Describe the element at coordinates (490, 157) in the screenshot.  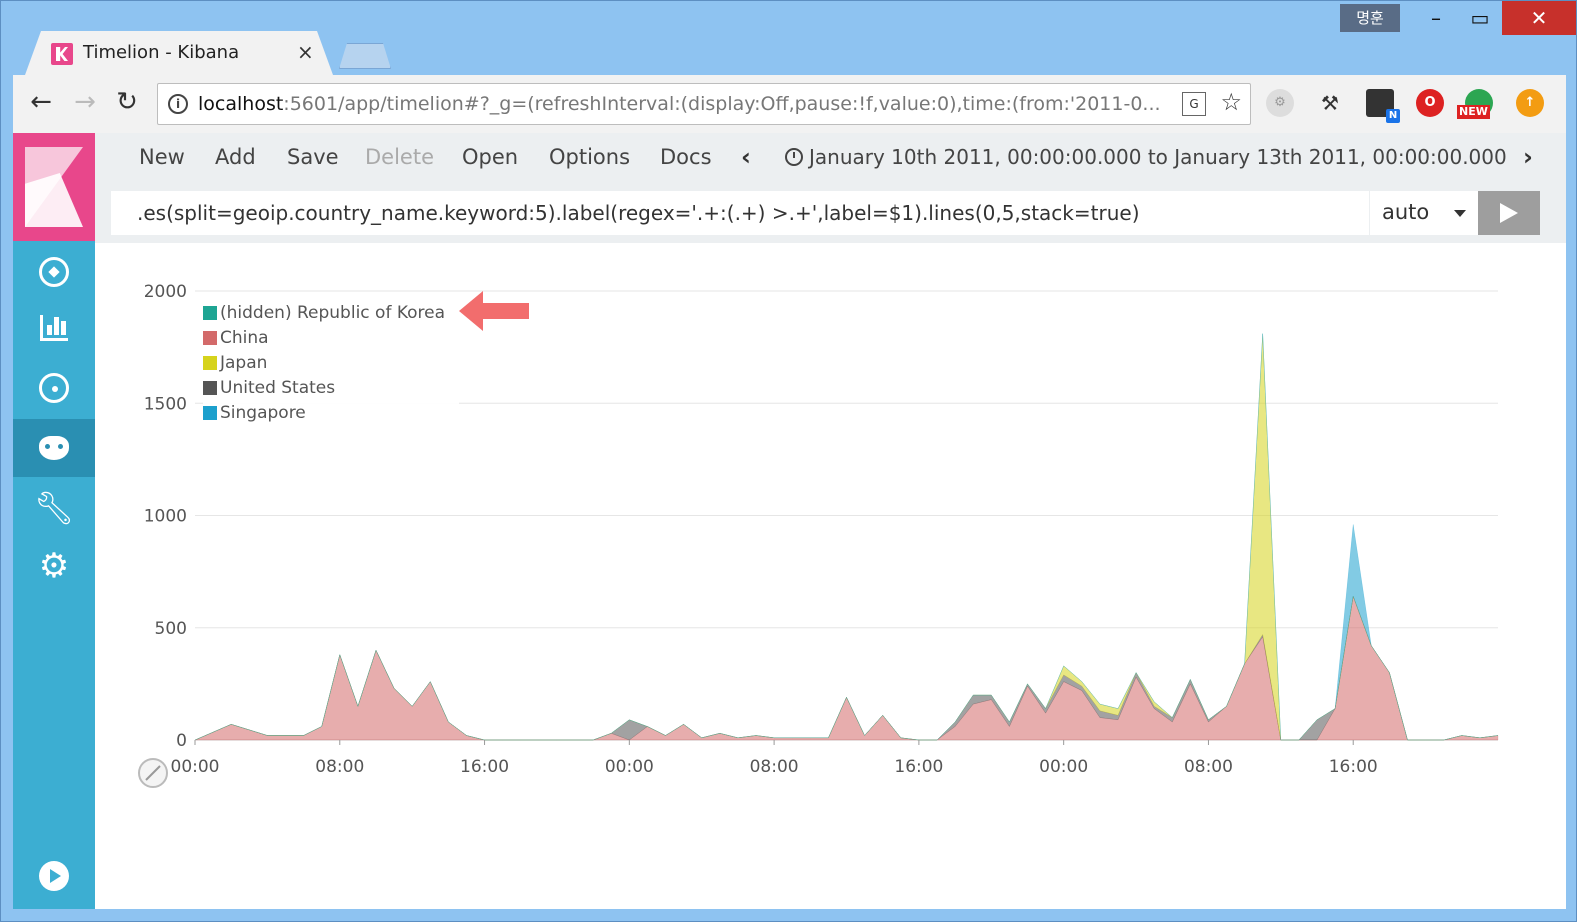
I see `menu-open: Open` at that location.